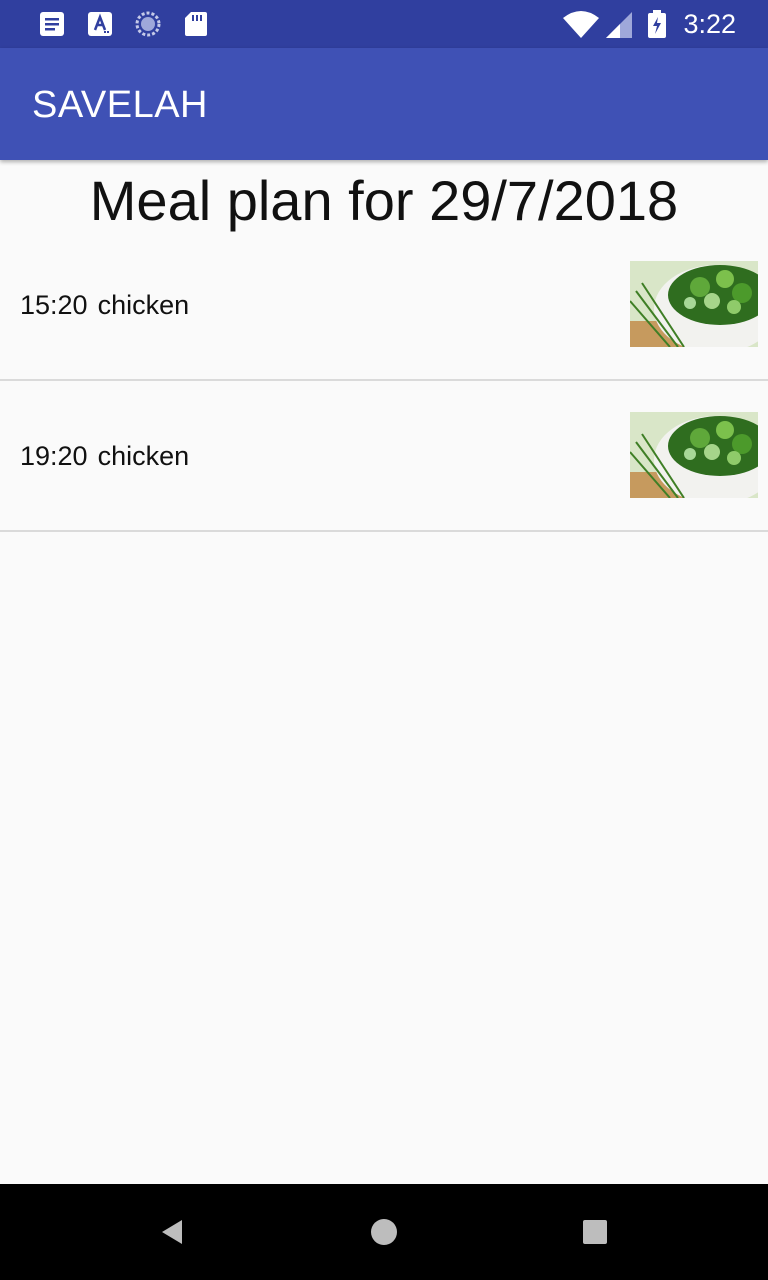 The height and width of the screenshot is (1280, 768). I want to click on battery-charging-icon, so click(657, 24).